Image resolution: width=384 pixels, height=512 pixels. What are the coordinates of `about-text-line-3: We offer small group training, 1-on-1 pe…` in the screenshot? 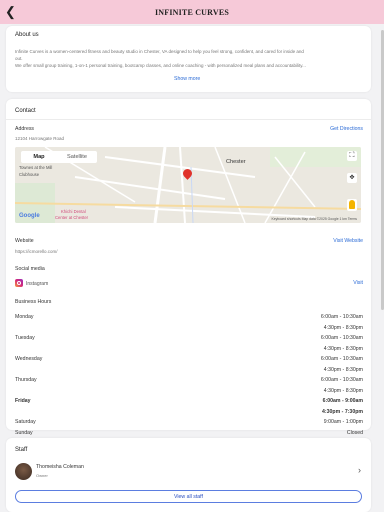 It's located at (160, 65).